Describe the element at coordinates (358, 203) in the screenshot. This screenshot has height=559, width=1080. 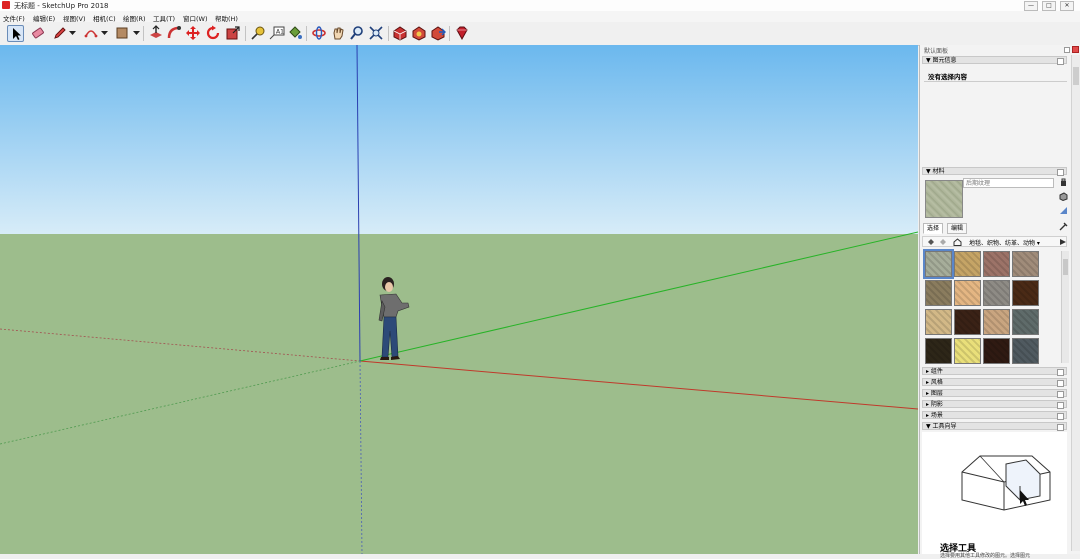
I see `blue-axis` at that location.